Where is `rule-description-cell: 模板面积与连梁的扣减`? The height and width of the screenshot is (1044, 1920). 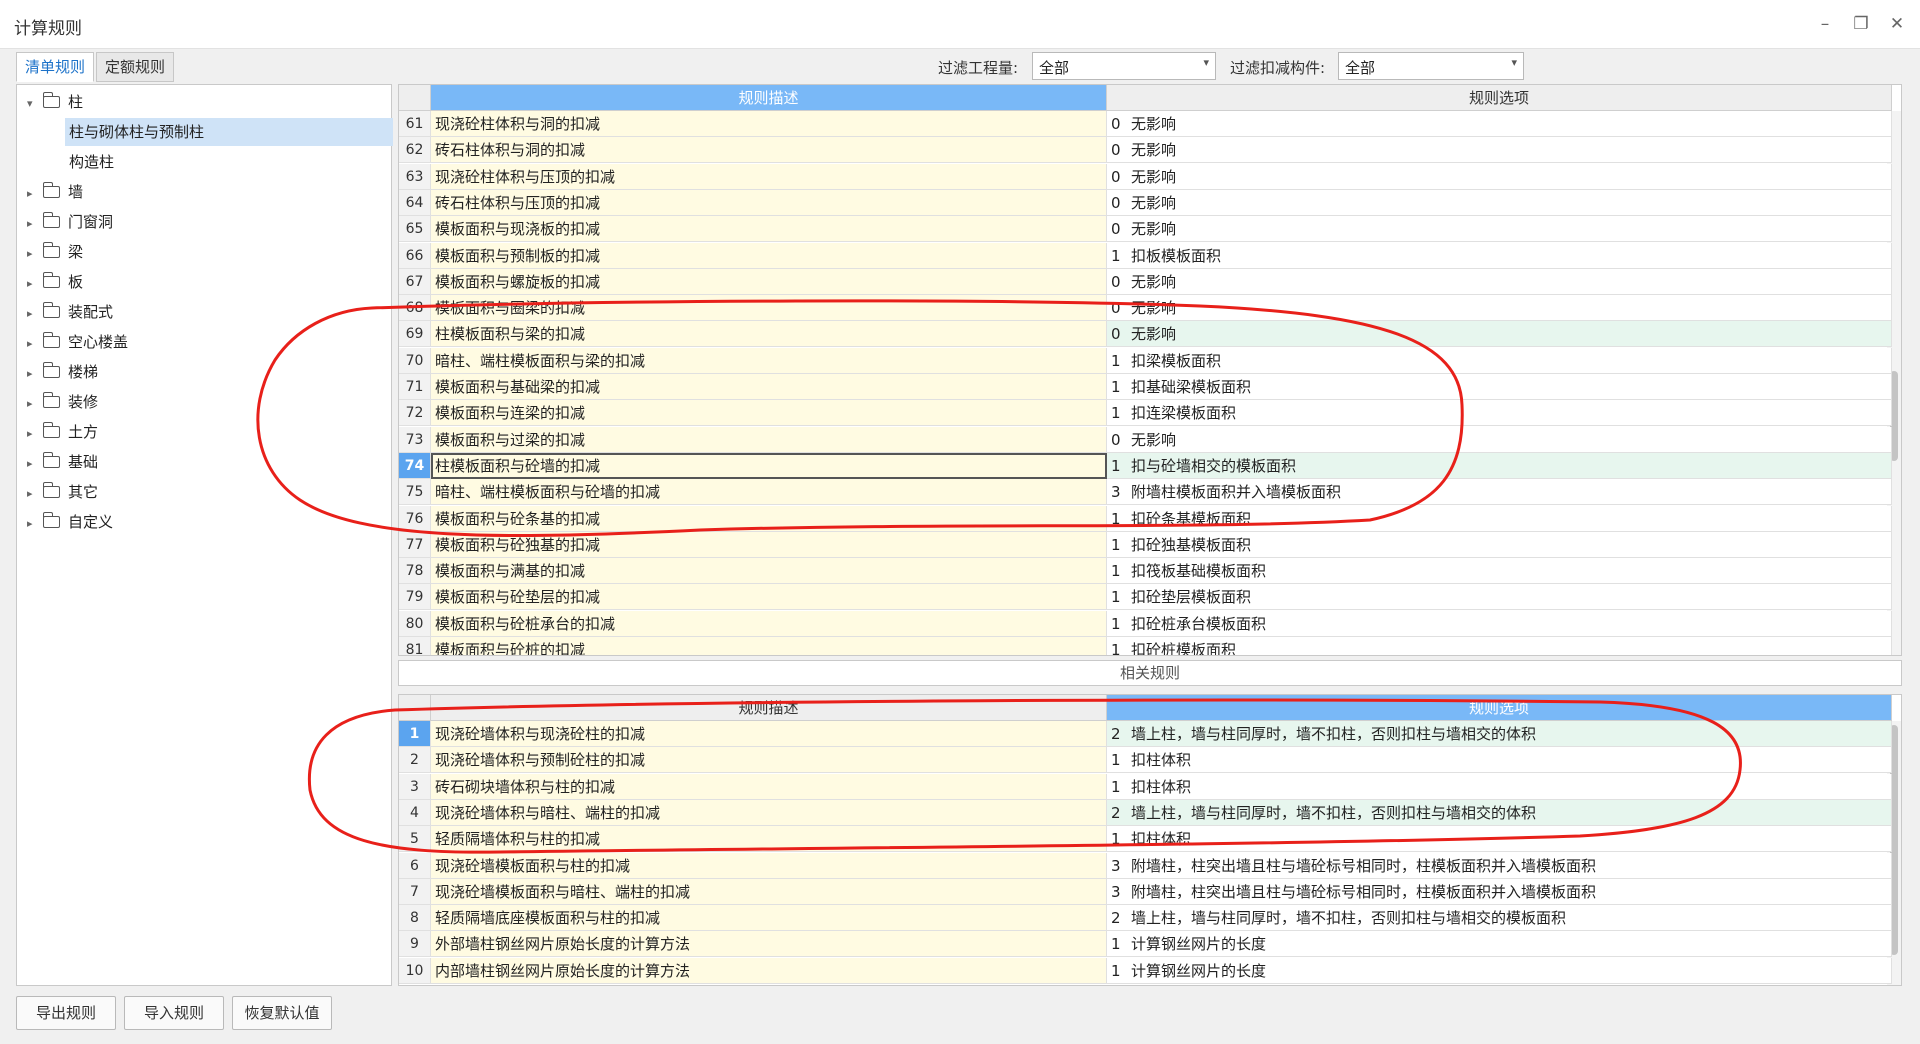 rule-description-cell: 模板面积与连梁的扣减 is located at coordinates (769, 413).